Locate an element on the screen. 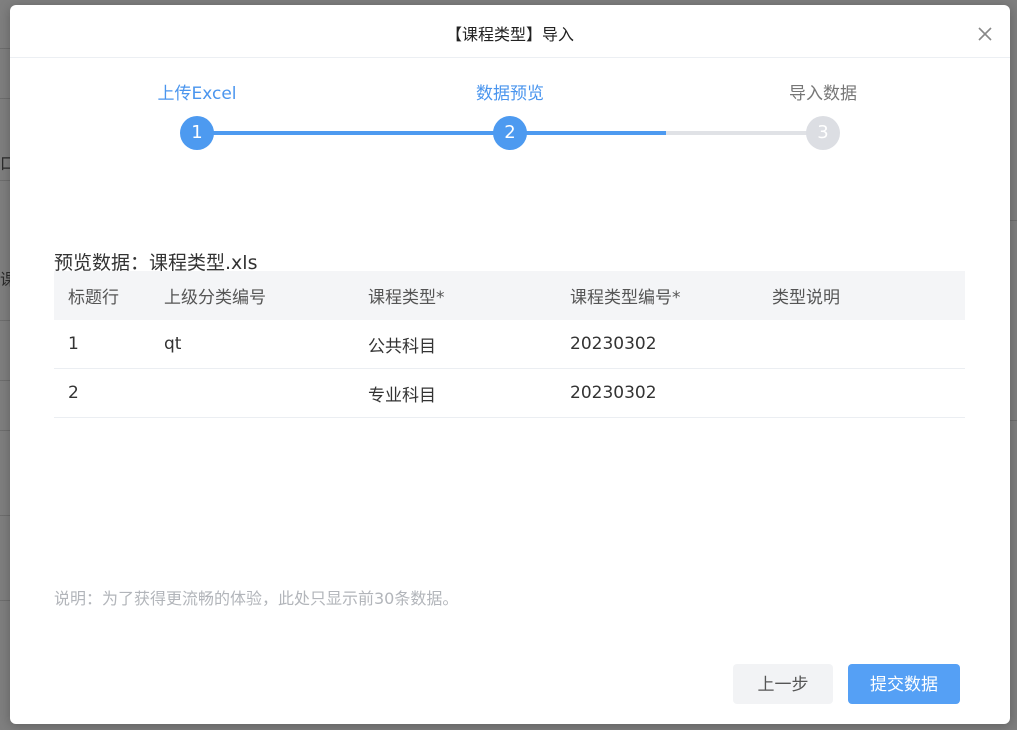  table-row: 2 专业科目 20230302 is located at coordinates (509, 393).